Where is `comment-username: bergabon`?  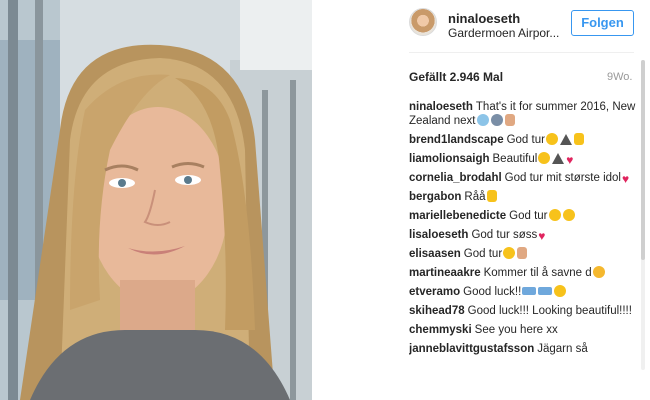 comment-username: bergabon is located at coordinates (435, 197).